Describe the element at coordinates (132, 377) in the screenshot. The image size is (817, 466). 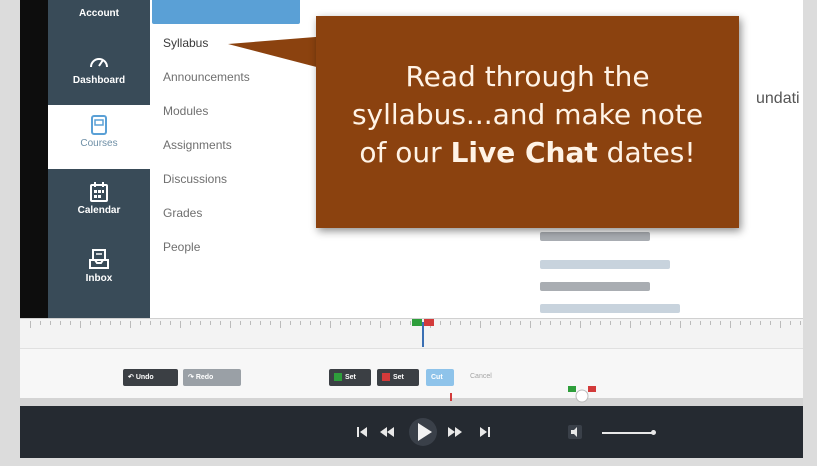
I see `undo-icon: ↶` at that location.